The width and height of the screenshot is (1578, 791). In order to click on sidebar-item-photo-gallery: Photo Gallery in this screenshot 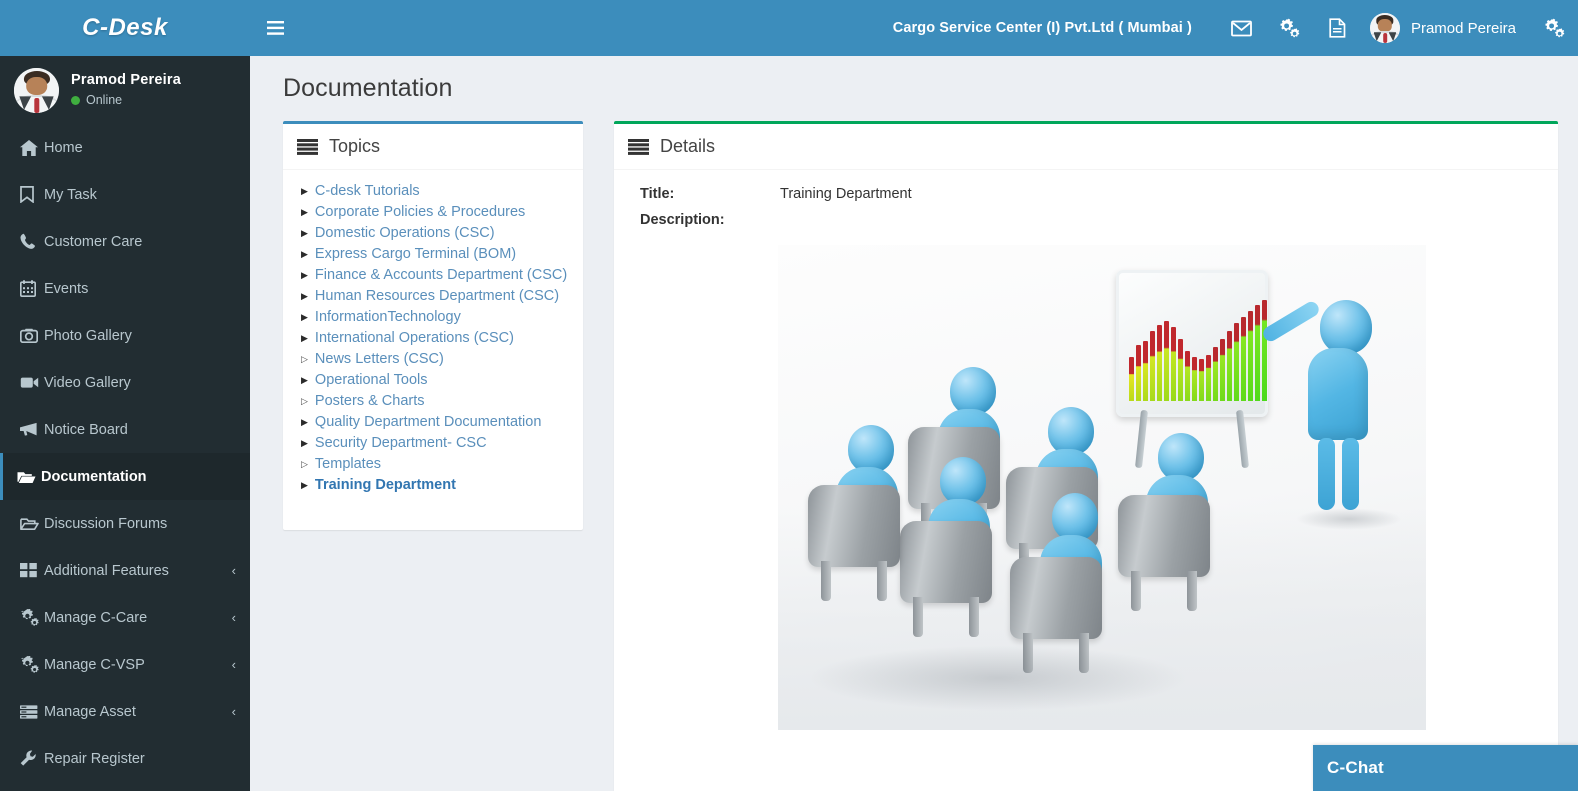, I will do `click(125, 335)`.